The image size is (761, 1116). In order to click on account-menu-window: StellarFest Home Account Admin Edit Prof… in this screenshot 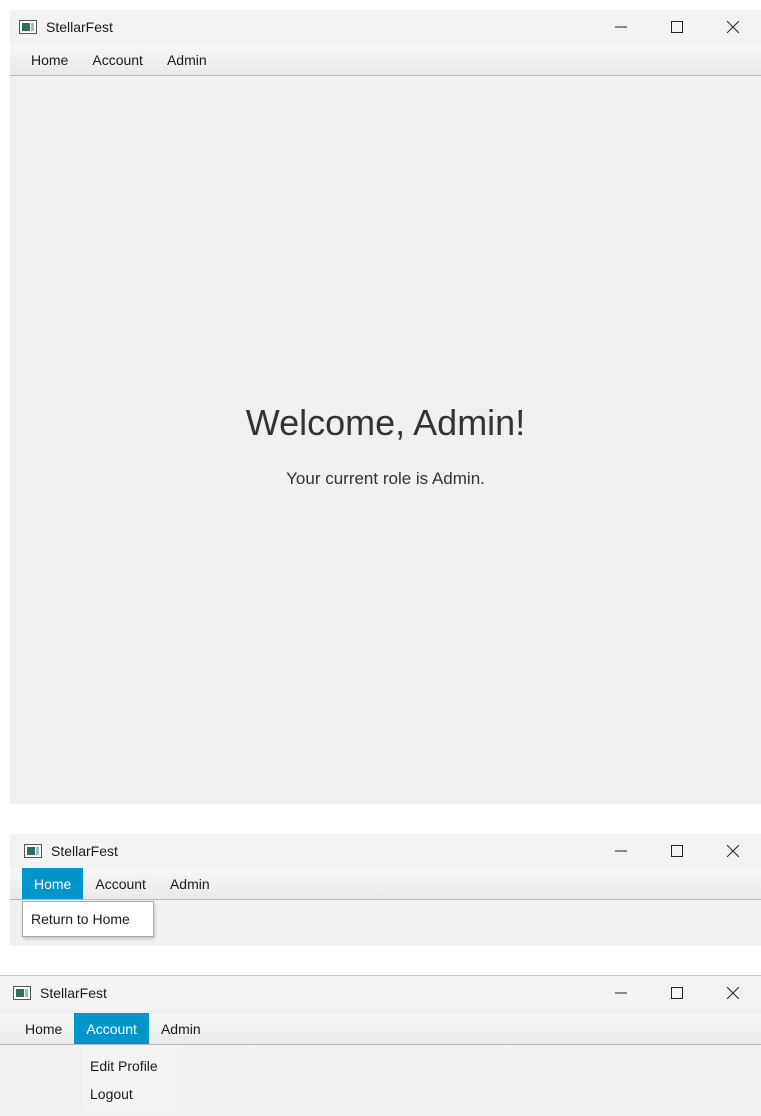, I will do `click(380, 1045)`.